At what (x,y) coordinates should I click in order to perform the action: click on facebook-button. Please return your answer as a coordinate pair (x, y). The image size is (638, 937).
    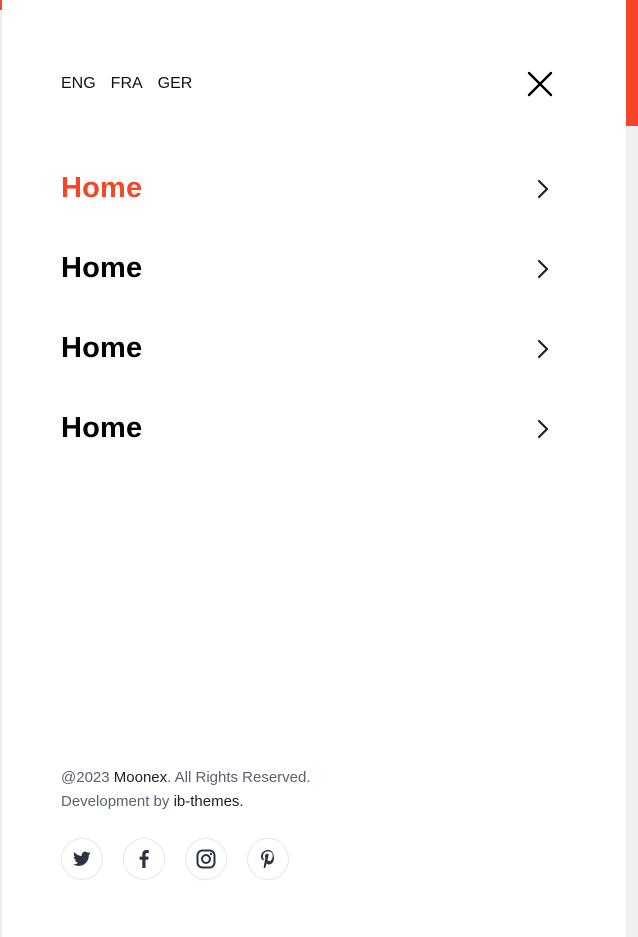
    Looking at the image, I should click on (144, 859).